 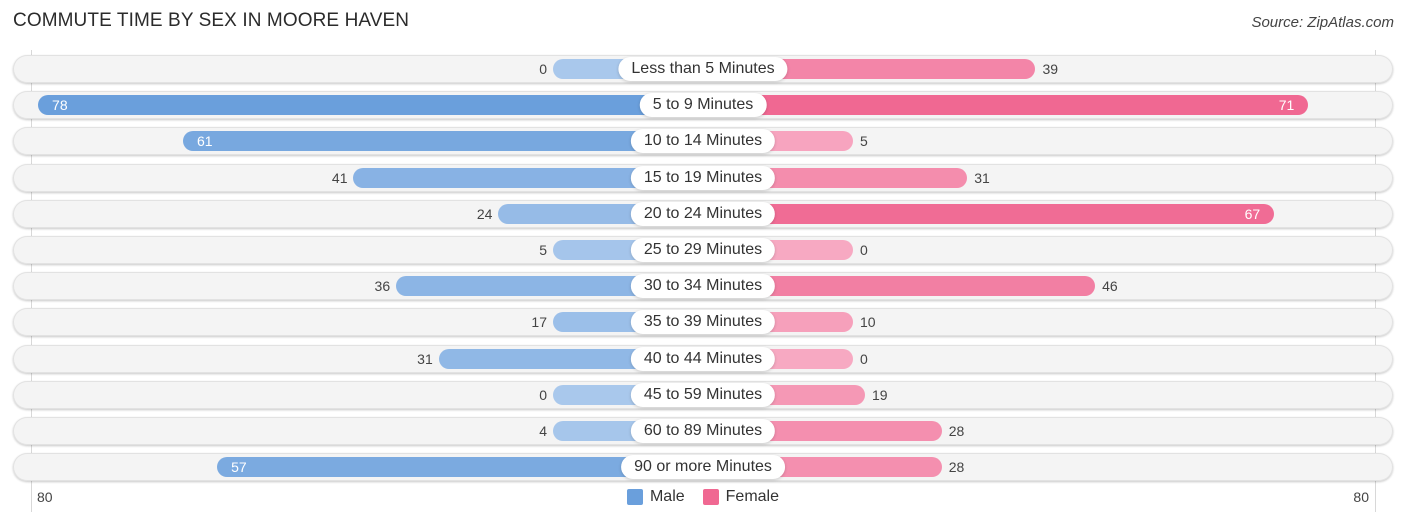 What do you see at coordinates (539, 322) in the screenshot?
I see `value-label-male: 17` at bounding box center [539, 322].